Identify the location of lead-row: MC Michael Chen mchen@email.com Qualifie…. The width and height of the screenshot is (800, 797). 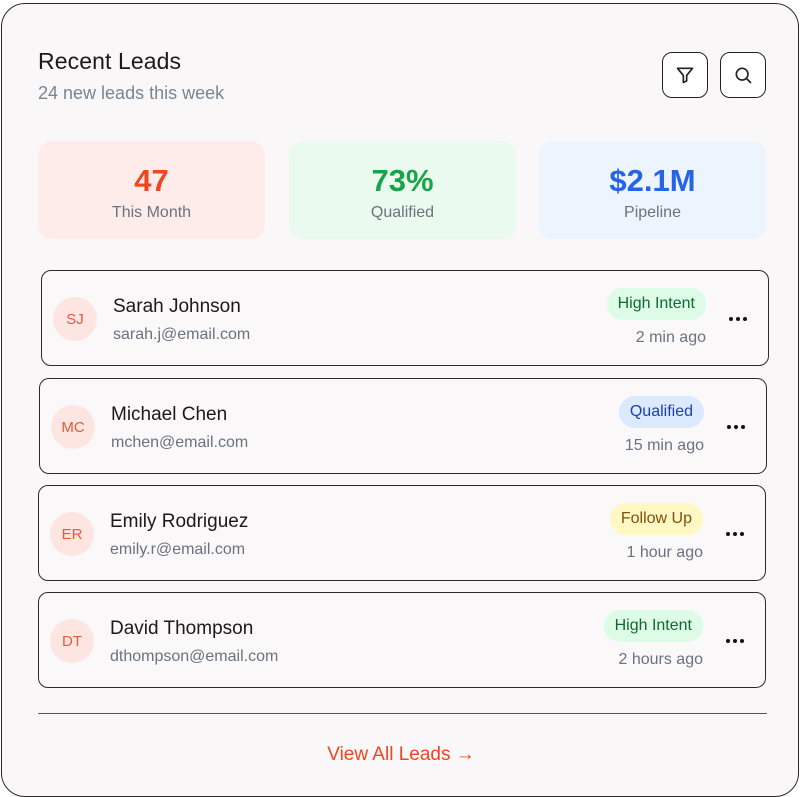
(403, 426).